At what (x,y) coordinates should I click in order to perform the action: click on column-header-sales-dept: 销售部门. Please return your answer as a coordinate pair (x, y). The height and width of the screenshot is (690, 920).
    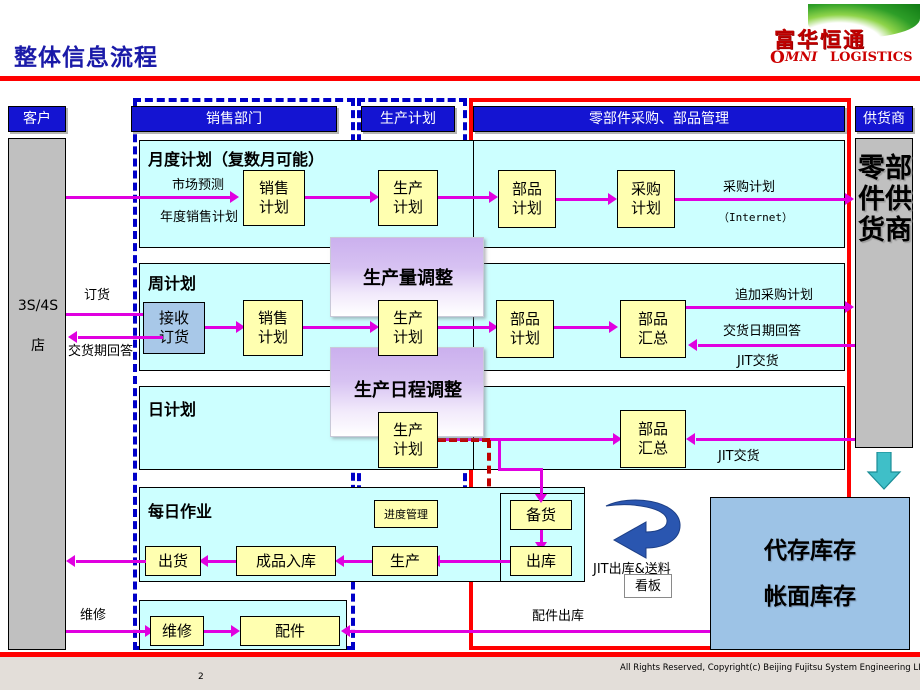
    Looking at the image, I should click on (234, 119).